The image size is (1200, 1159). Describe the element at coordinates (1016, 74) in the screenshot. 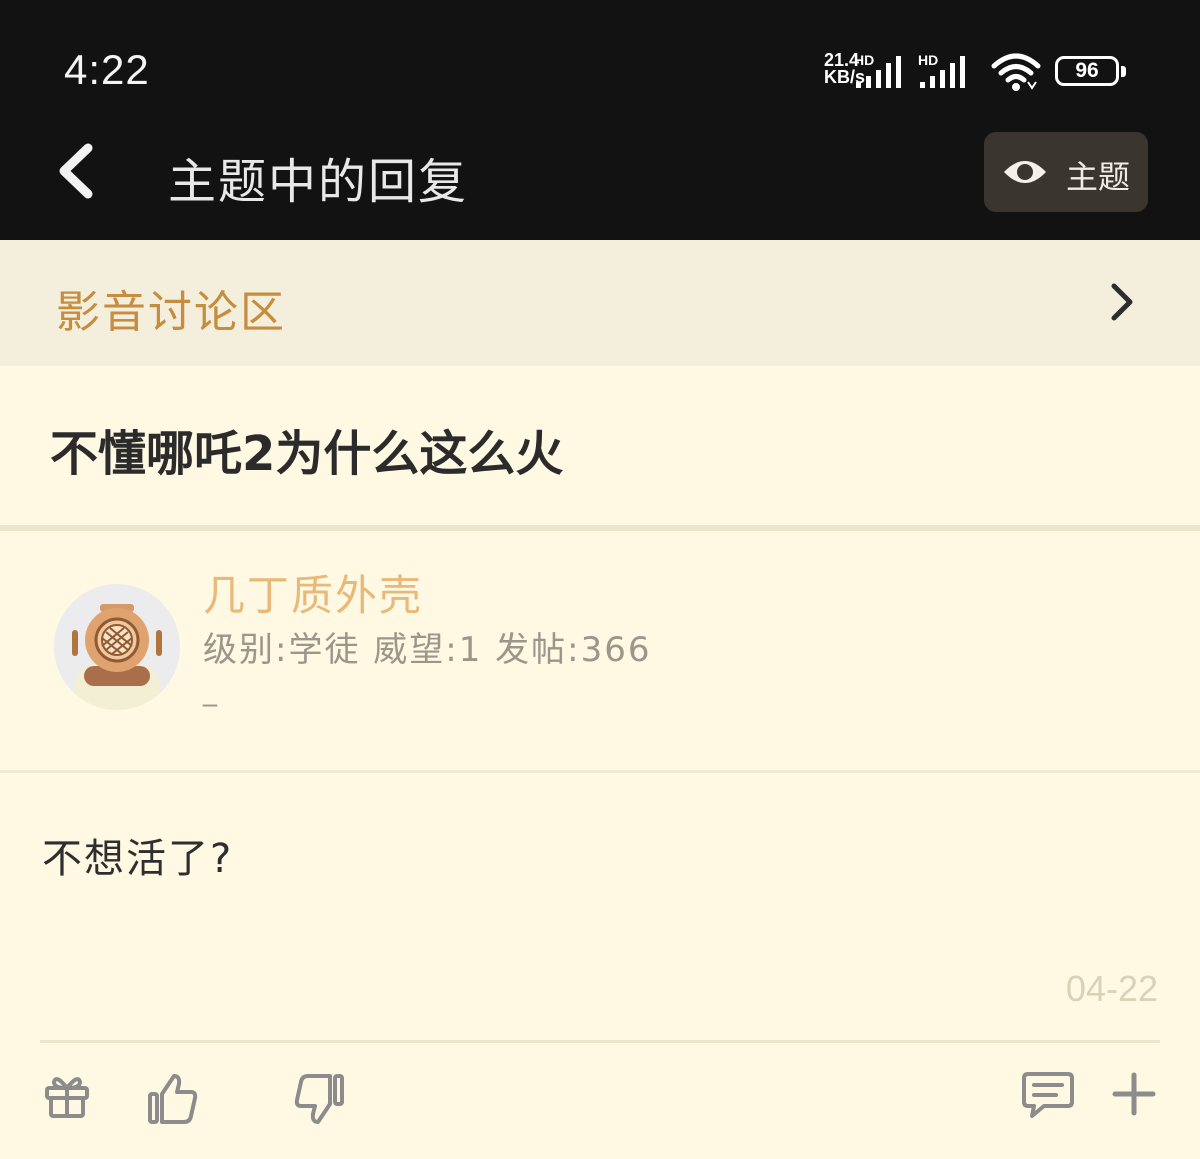

I see `wifi-icon` at that location.